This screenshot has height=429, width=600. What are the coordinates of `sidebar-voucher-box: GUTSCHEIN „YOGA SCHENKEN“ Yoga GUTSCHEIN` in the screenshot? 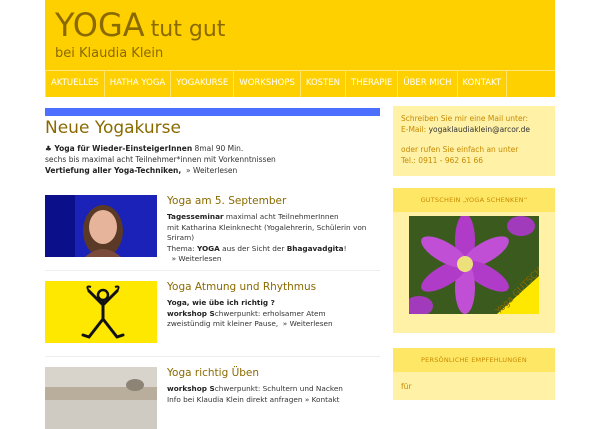 It's located at (474, 260).